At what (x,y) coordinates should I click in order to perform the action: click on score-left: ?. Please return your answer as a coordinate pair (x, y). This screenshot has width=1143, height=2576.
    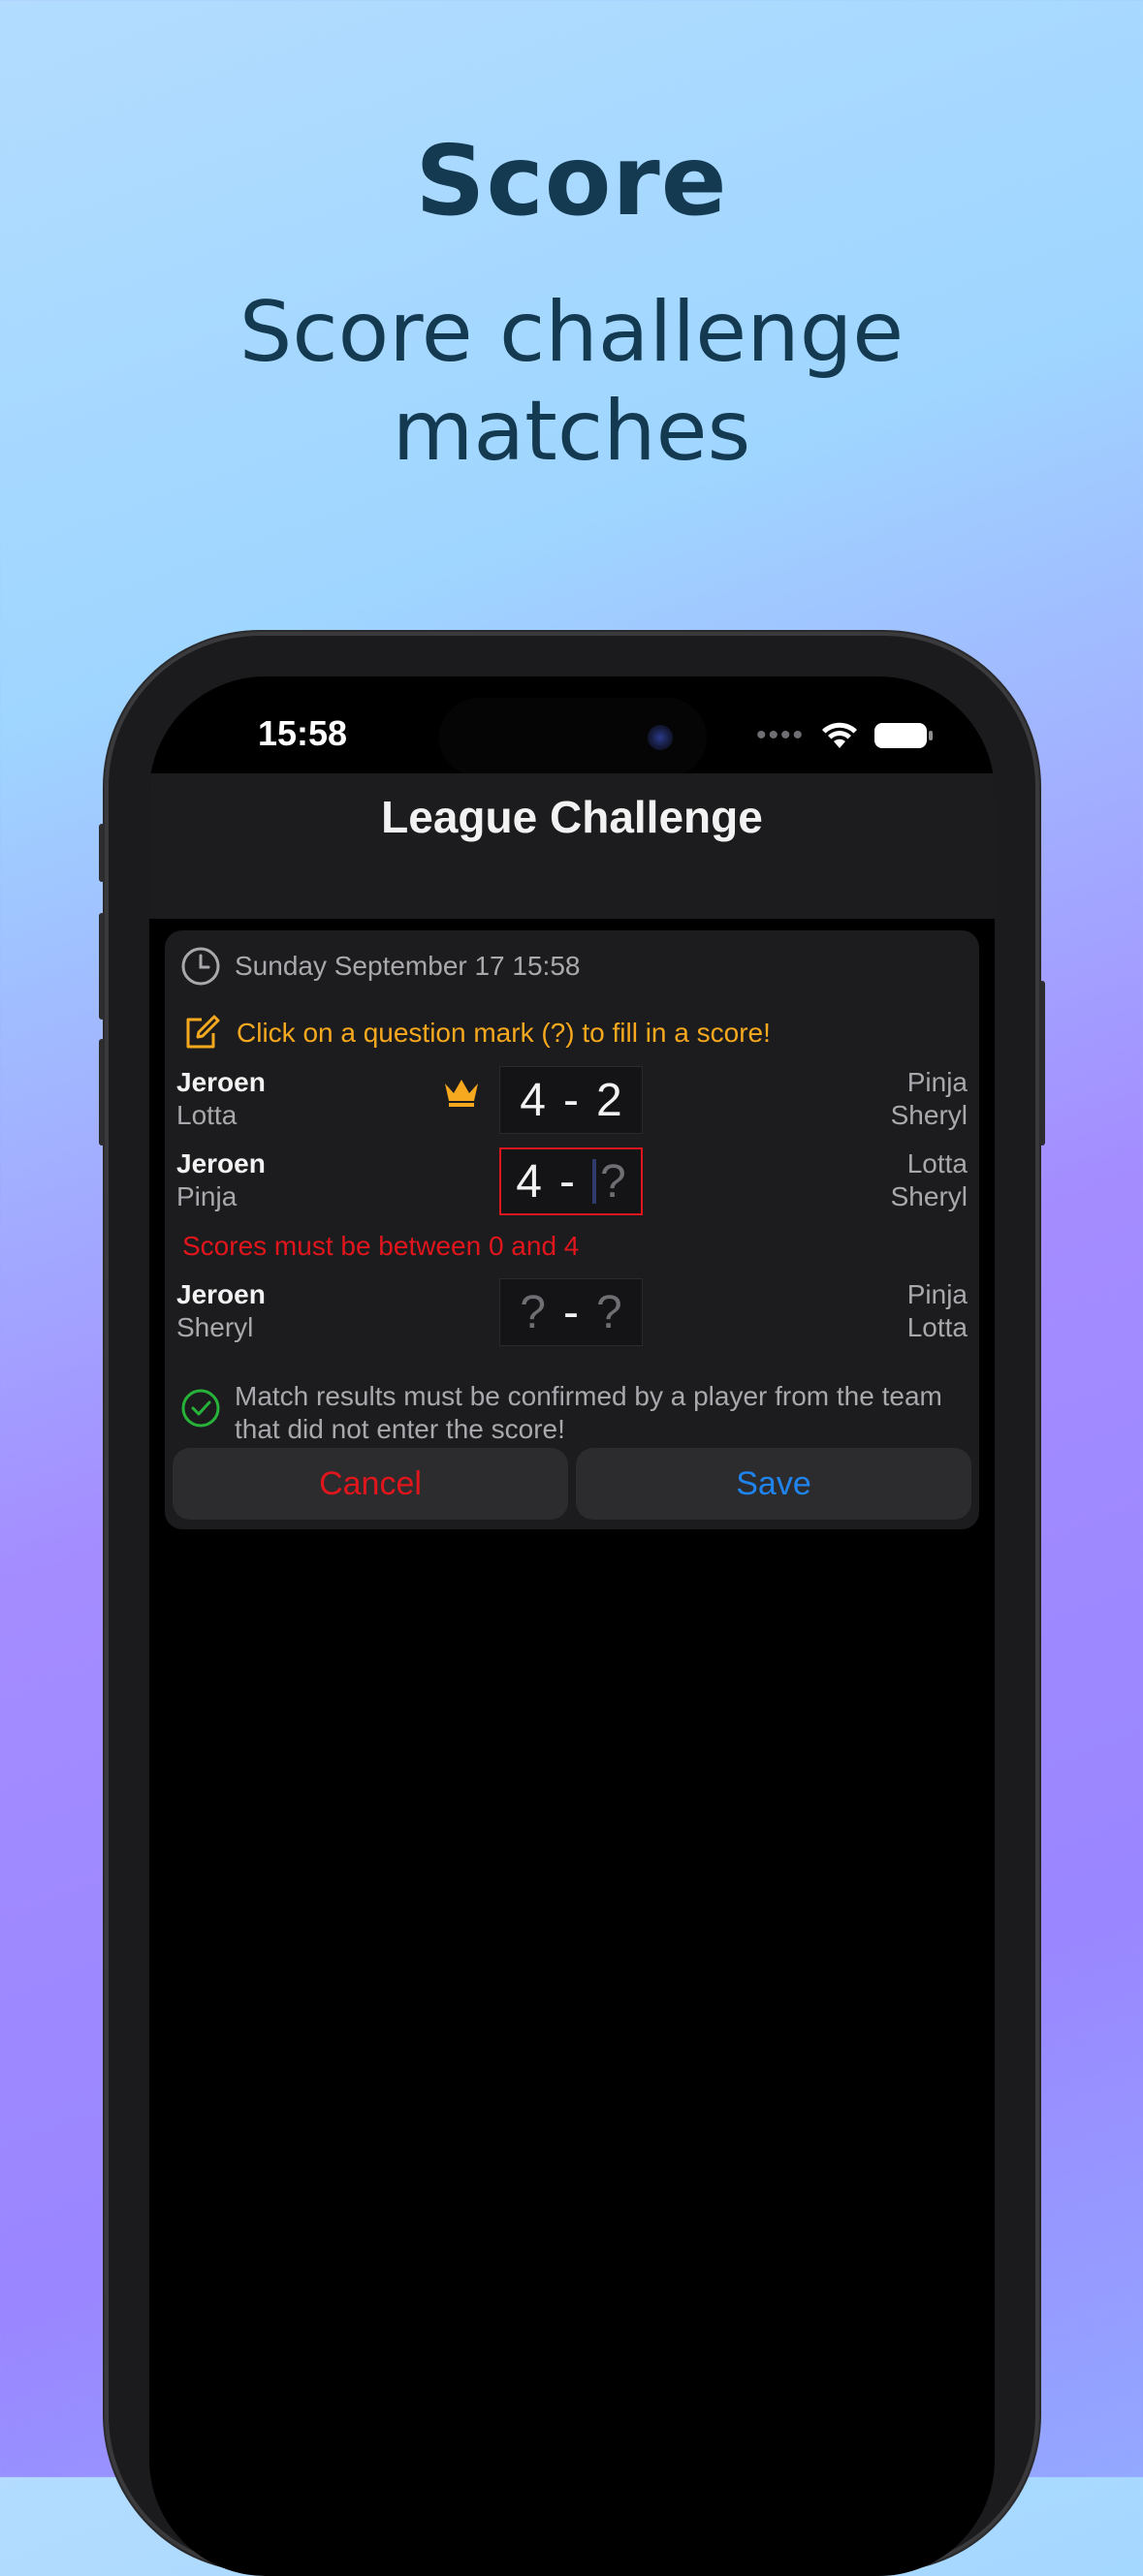
    Looking at the image, I should click on (533, 1312).